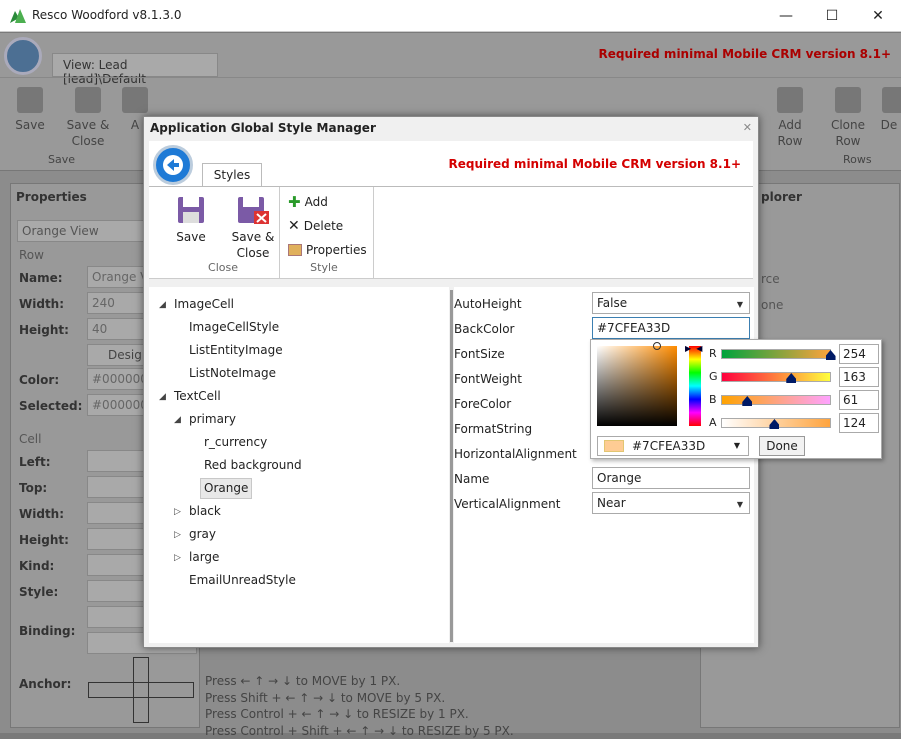 Image resolution: width=901 pixels, height=739 pixels. What do you see at coordinates (30, 439) in the screenshot?
I see `bg-cell-label: Cell` at bounding box center [30, 439].